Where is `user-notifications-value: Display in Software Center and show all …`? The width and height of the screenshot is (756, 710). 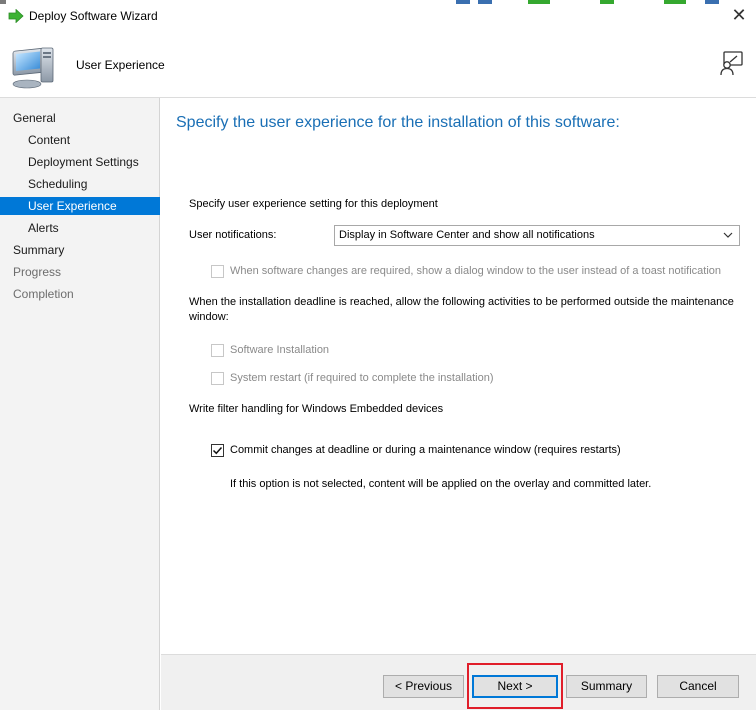 user-notifications-value: Display in Software Center and show all … is located at coordinates (467, 235).